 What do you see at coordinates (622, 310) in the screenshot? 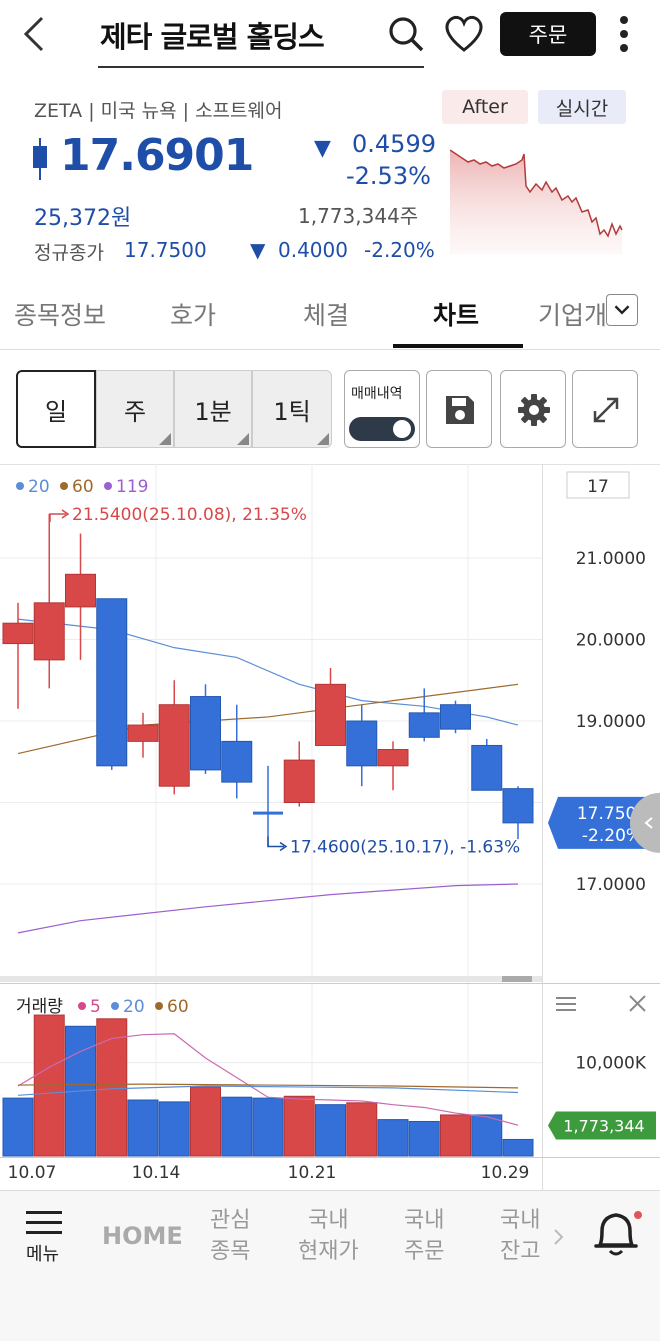
I see `tabs-more-button` at bounding box center [622, 310].